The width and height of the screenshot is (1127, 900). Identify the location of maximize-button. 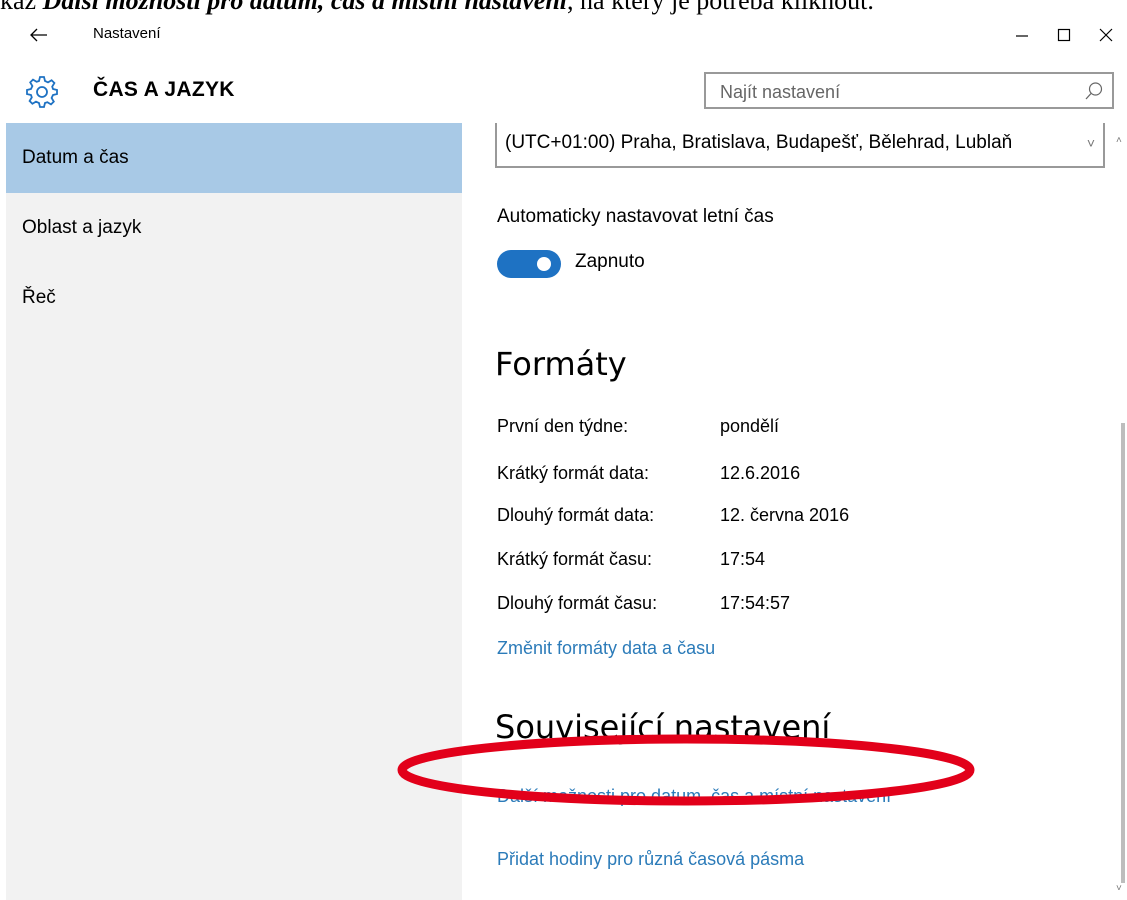
(1064, 35).